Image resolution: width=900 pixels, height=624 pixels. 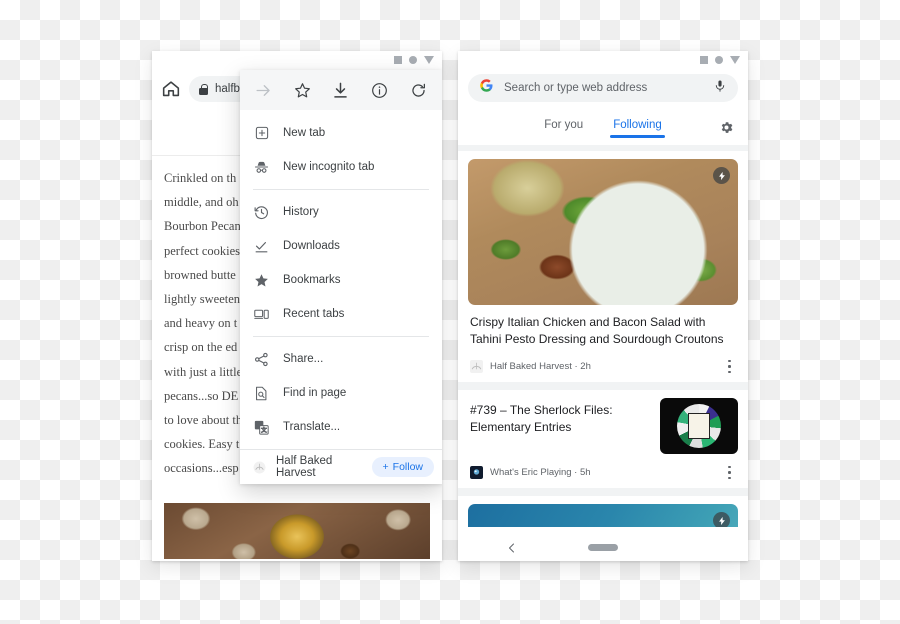 What do you see at coordinates (297, 531) in the screenshot?
I see `article-photo` at bounding box center [297, 531].